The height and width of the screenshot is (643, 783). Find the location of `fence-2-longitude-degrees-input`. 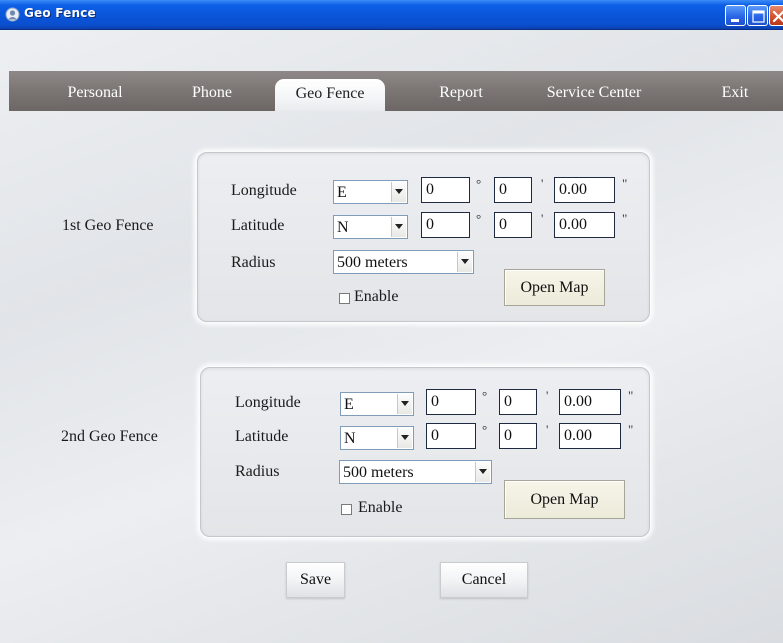

fence-2-longitude-degrees-input is located at coordinates (451, 402).